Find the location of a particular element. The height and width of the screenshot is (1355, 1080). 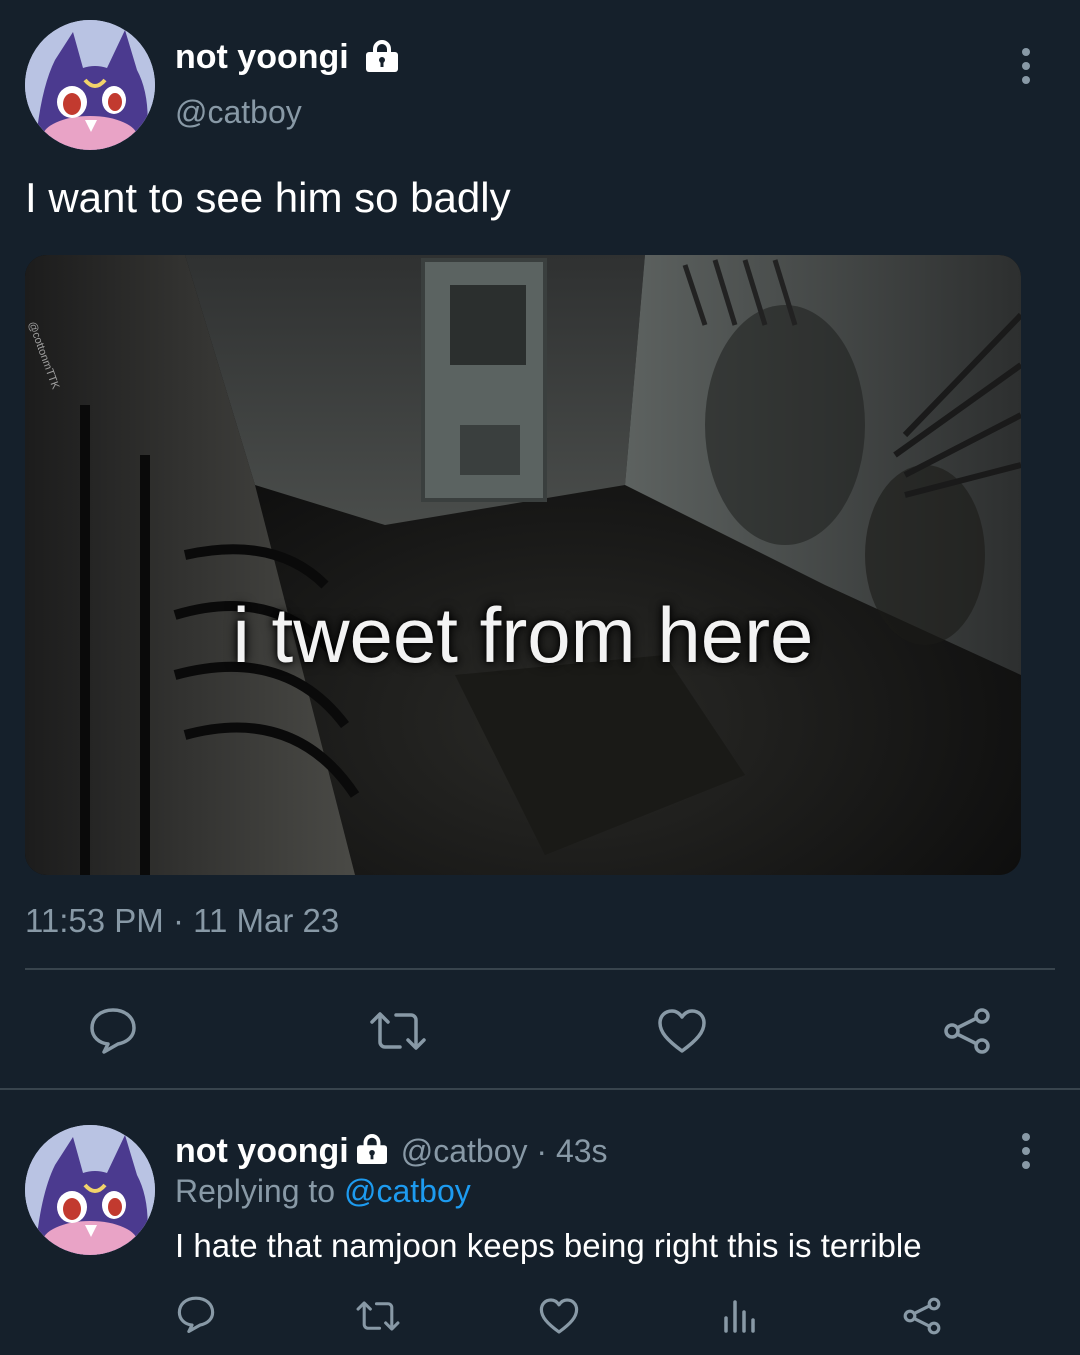

tweet-text: I want to see him so badly is located at coordinates (268, 197).